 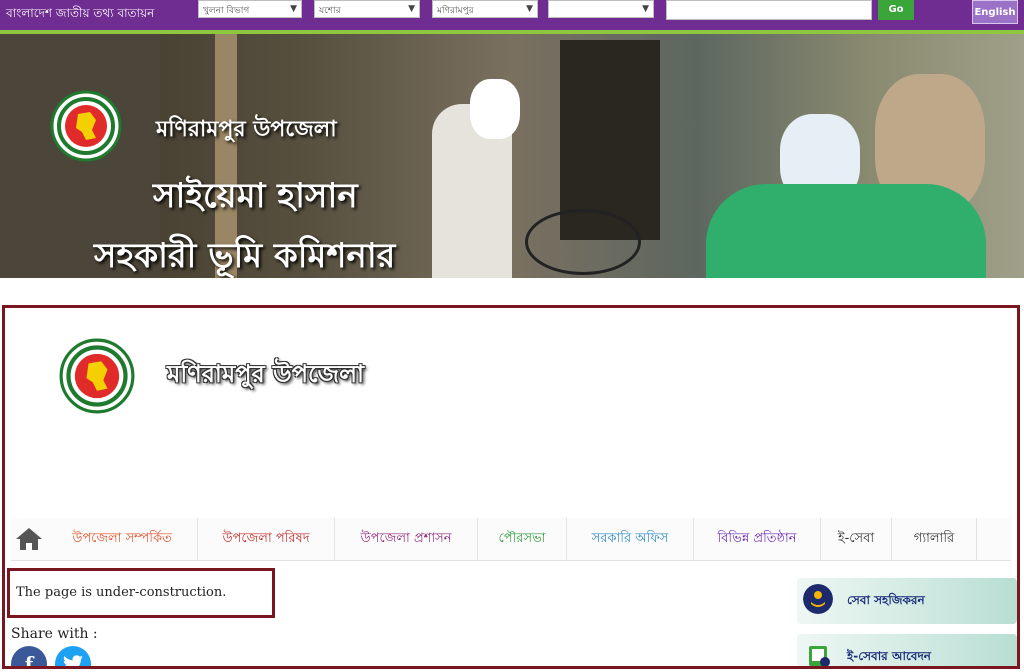 I want to click on nav-item-upazila-administration: উপজেলা প্রশাসন, so click(x=406, y=539).